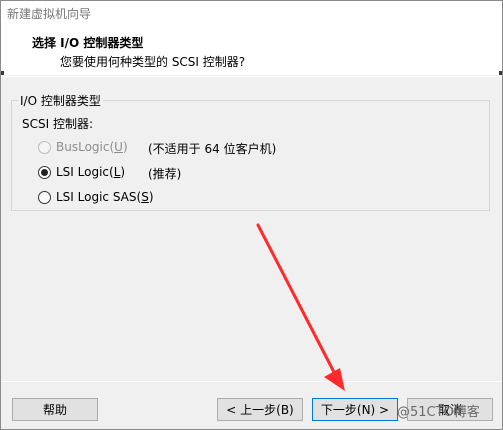 Image resolution: width=503 pixels, height=430 pixels. Describe the element at coordinates (355, 409) in the screenshot. I see `next-button: 下一步(N) >` at that location.